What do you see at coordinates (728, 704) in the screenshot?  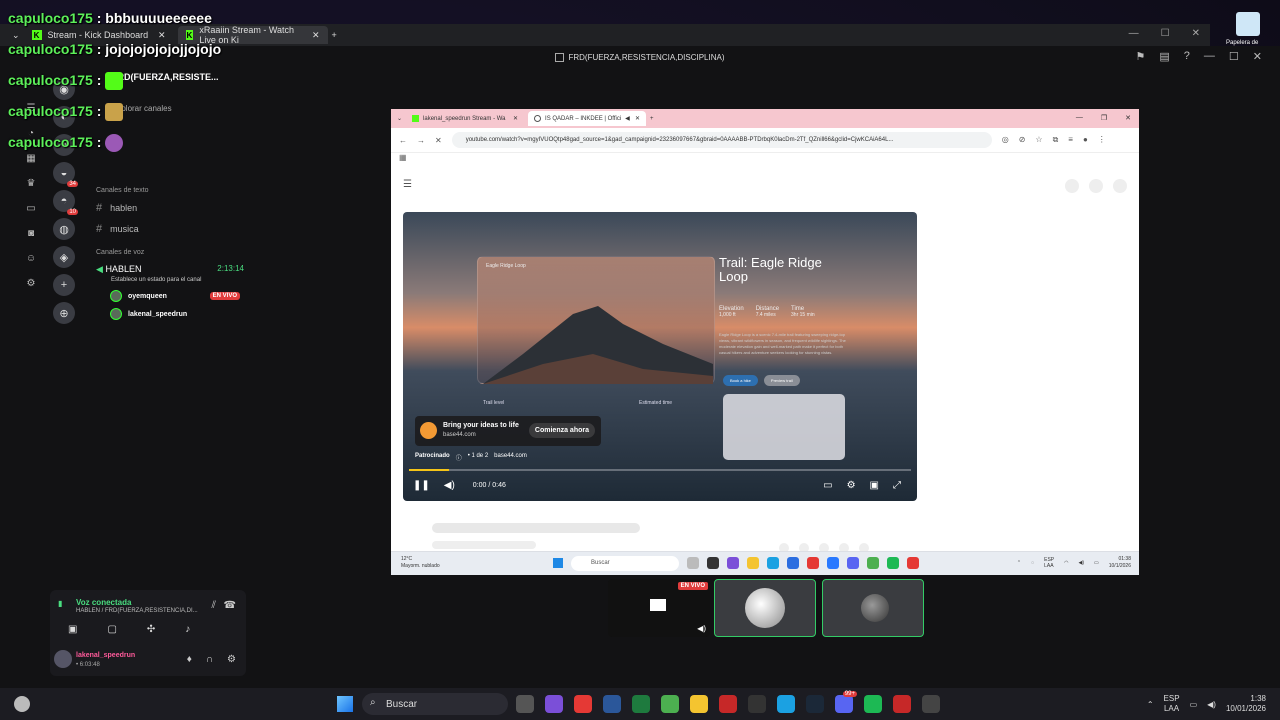 I see `filezilla-icon` at bounding box center [728, 704].